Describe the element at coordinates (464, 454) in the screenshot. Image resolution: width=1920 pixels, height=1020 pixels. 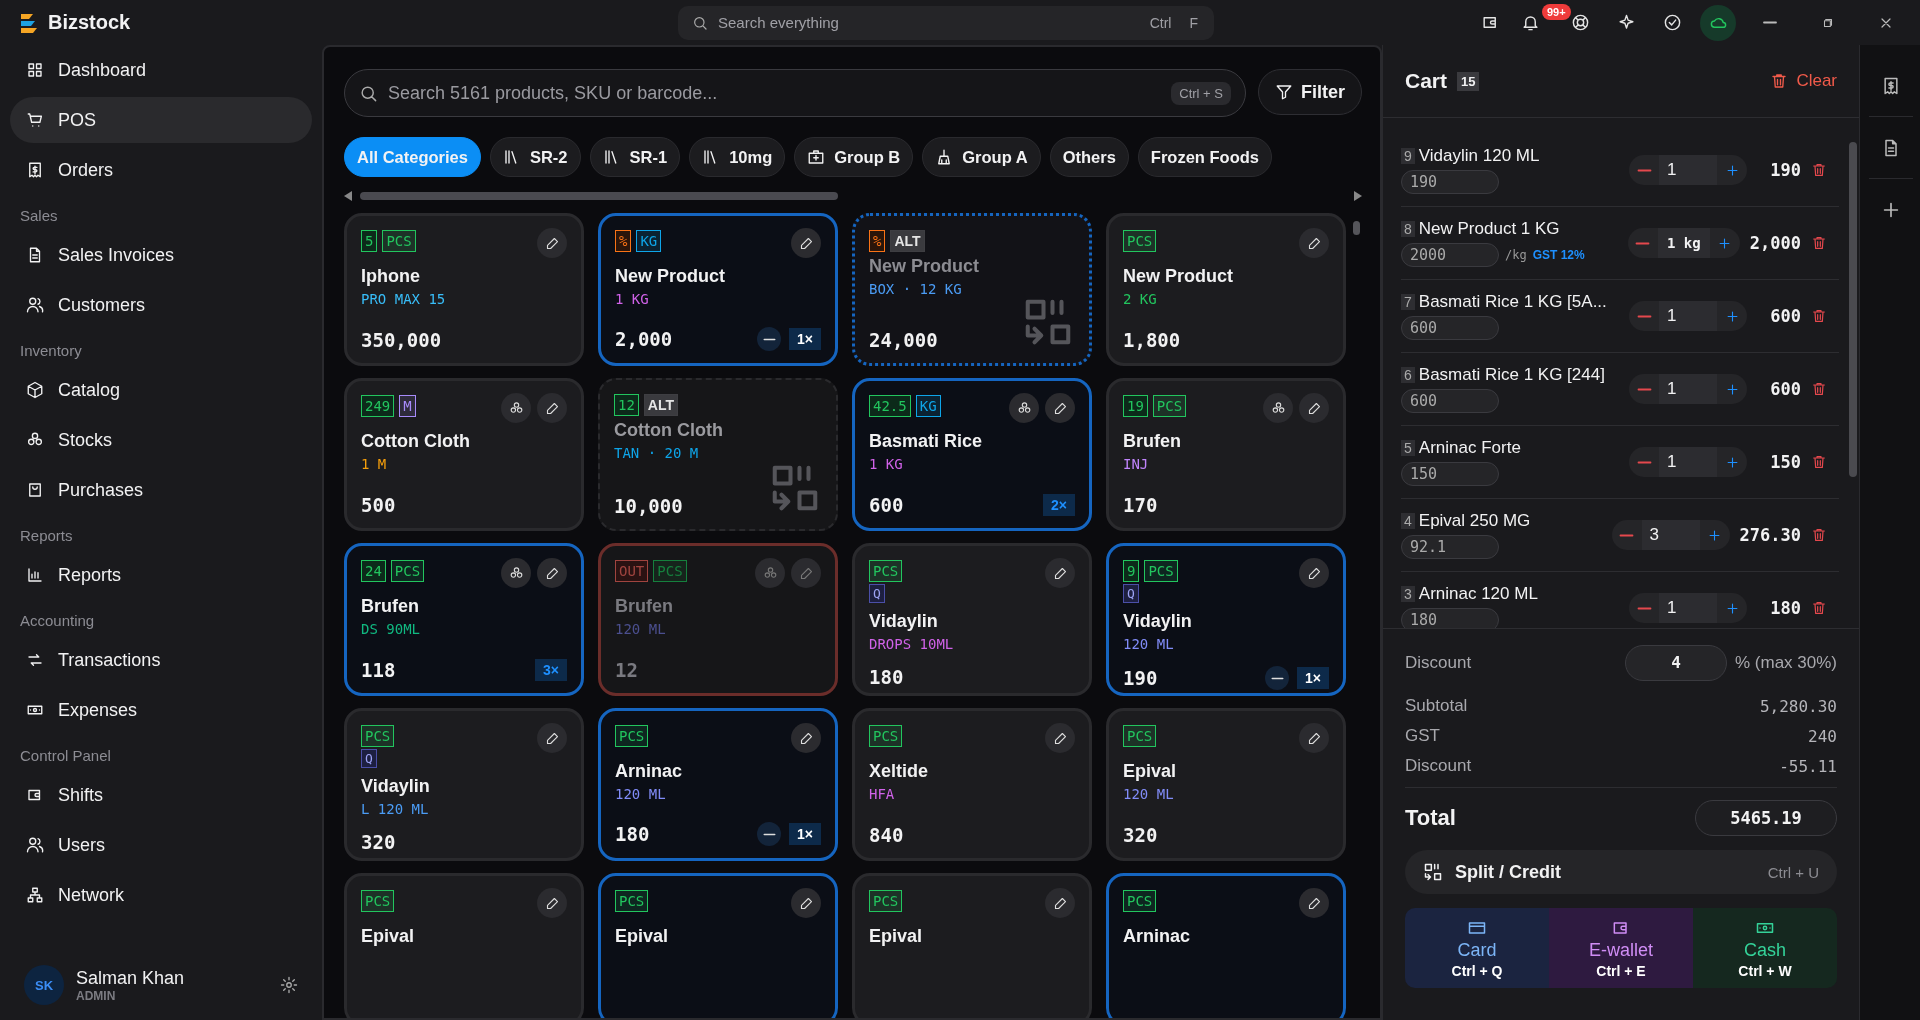
I see `product-card: 249 M Cotton Cloth 1 M 500` at that location.